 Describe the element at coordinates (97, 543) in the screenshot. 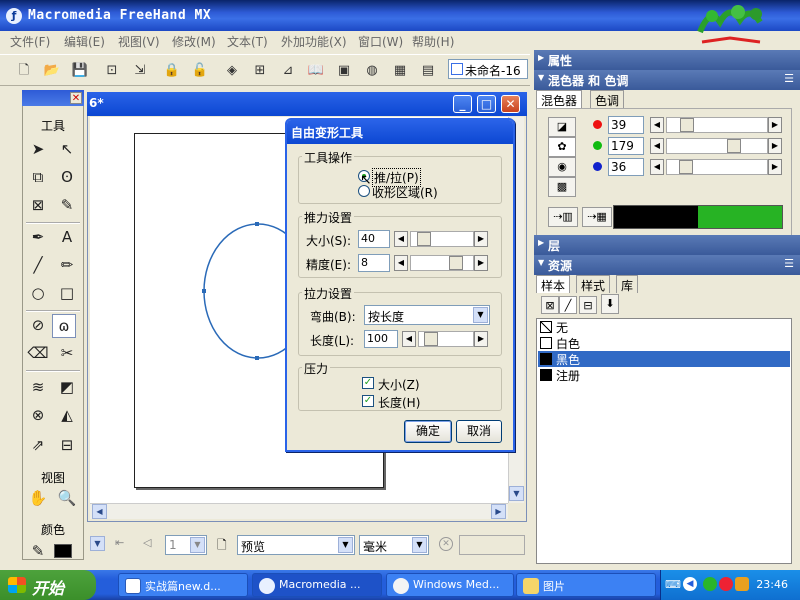

I see `status-arrow-icon: ▼` at that location.